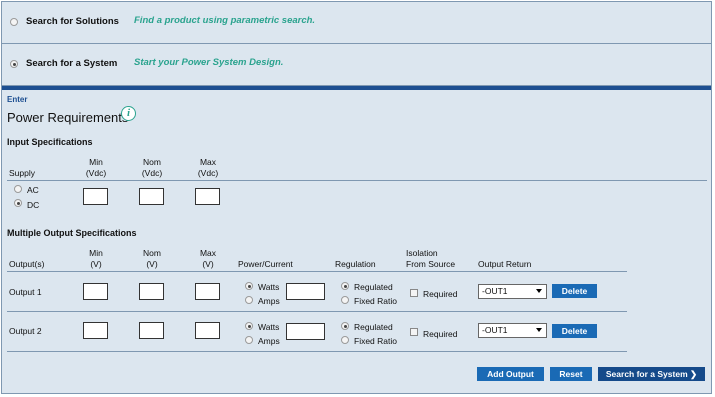 This screenshot has width=715, height=397. I want to click on regulation-header: Regulation, so click(355, 264).